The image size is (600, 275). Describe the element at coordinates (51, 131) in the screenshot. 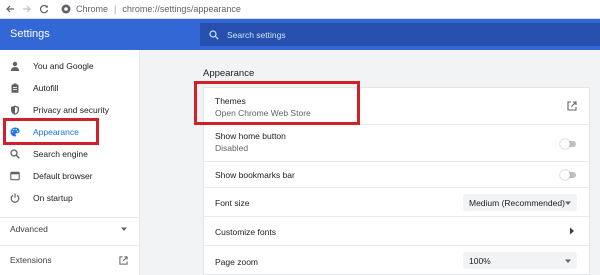

I see `highlight-box-appearance` at that location.